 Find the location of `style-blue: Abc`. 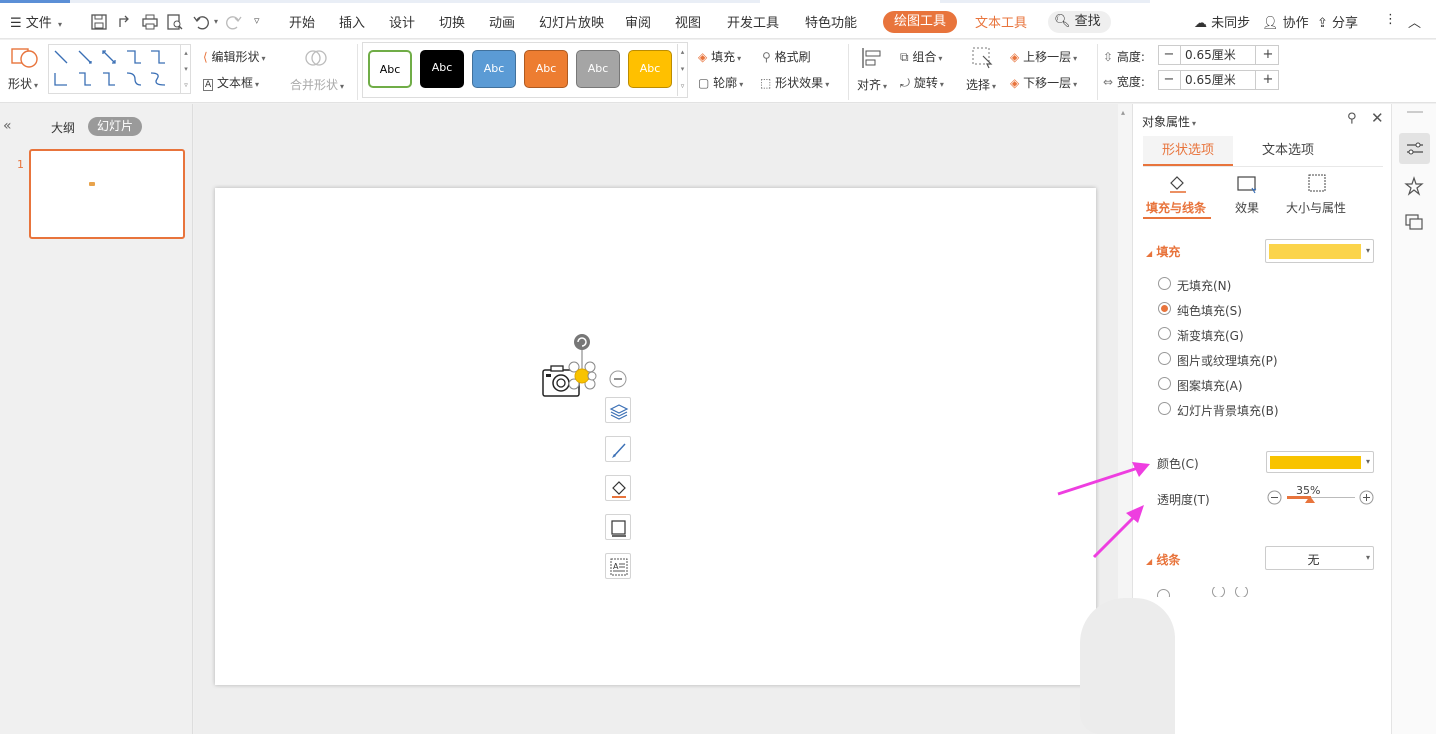

style-blue: Abc is located at coordinates (494, 69).